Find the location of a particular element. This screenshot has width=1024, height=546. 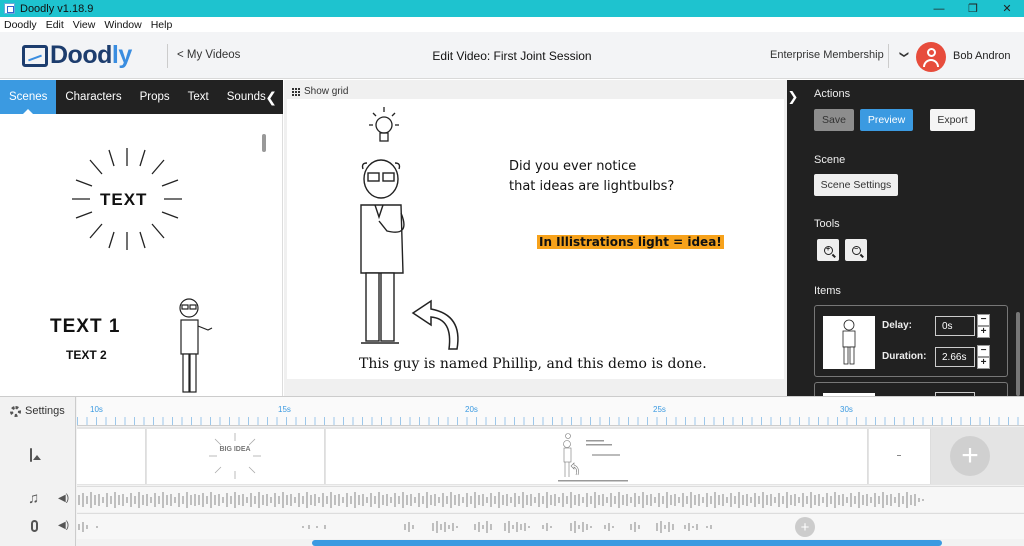

music-track is located at coordinates (550, 499).